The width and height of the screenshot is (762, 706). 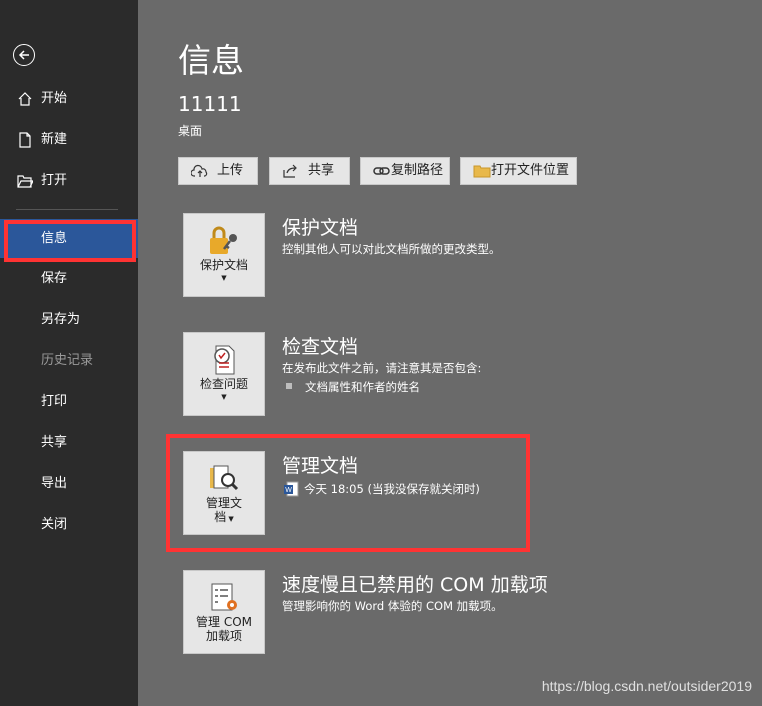 I want to click on new-document-icon, so click(x=25, y=140).